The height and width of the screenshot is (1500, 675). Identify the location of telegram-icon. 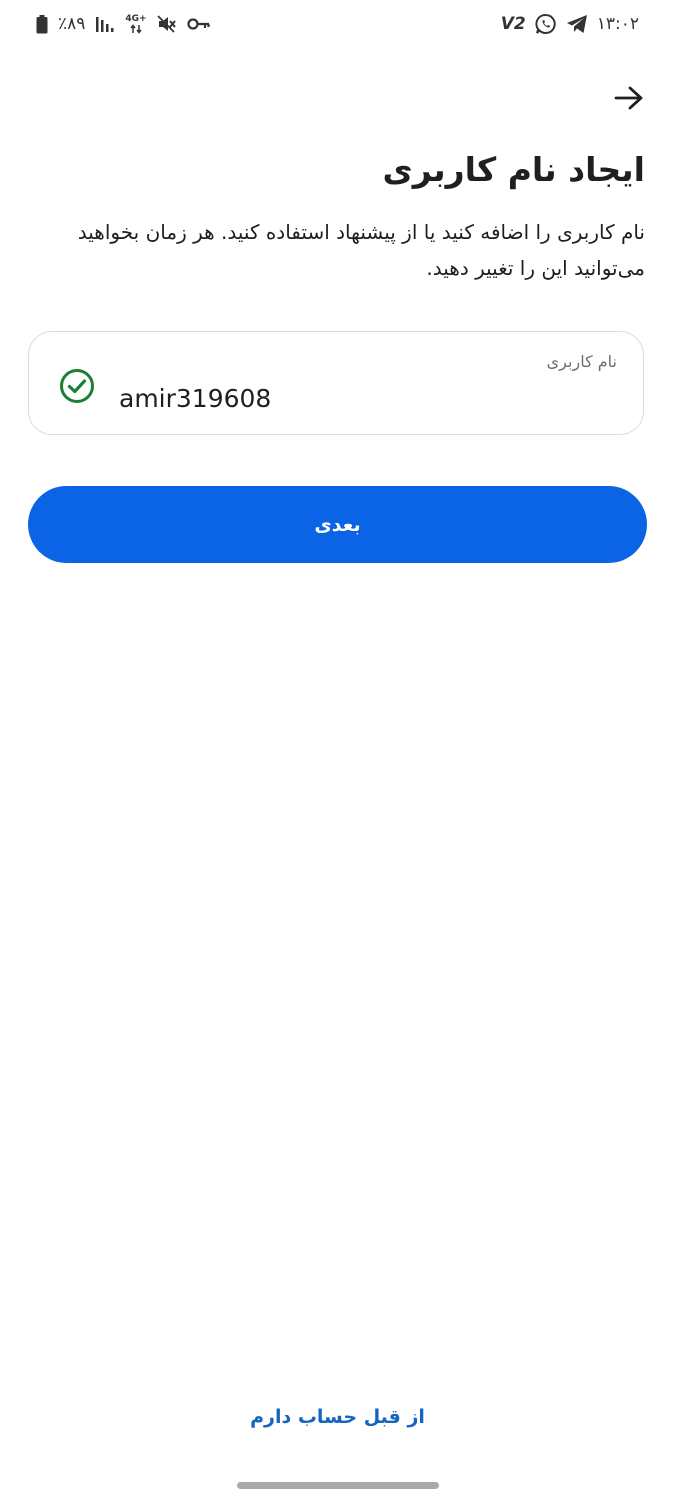
(577, 24).